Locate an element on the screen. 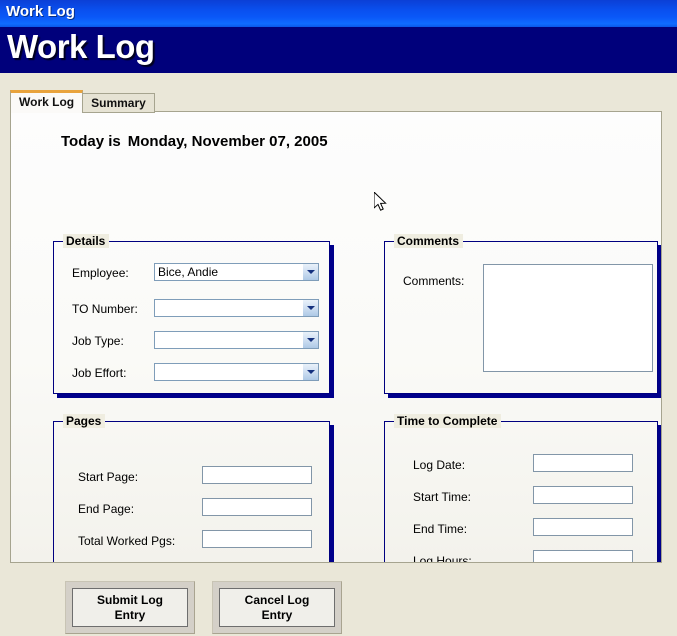 The height and width of the screenshot is (636, 677). total-worked-pgs-label: Total Worked Pgs: is located at coordinates (127, 541).